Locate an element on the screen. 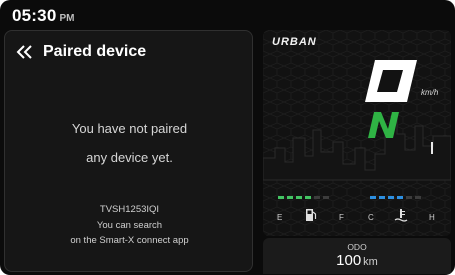 This screenshot has width=455, height=275. no-device-message-line1: You have not paired is located at coordinates (129, 128).